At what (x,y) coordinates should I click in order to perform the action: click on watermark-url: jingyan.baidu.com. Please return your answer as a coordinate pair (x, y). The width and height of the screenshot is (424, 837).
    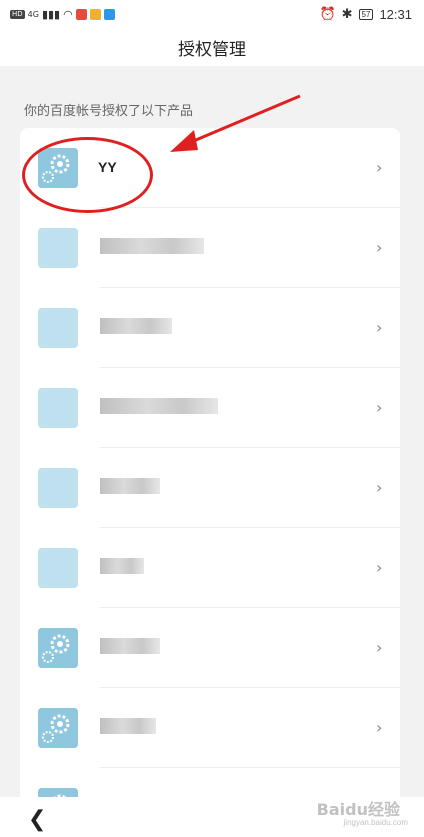
    Looking at the image, I should click on (375, 822).